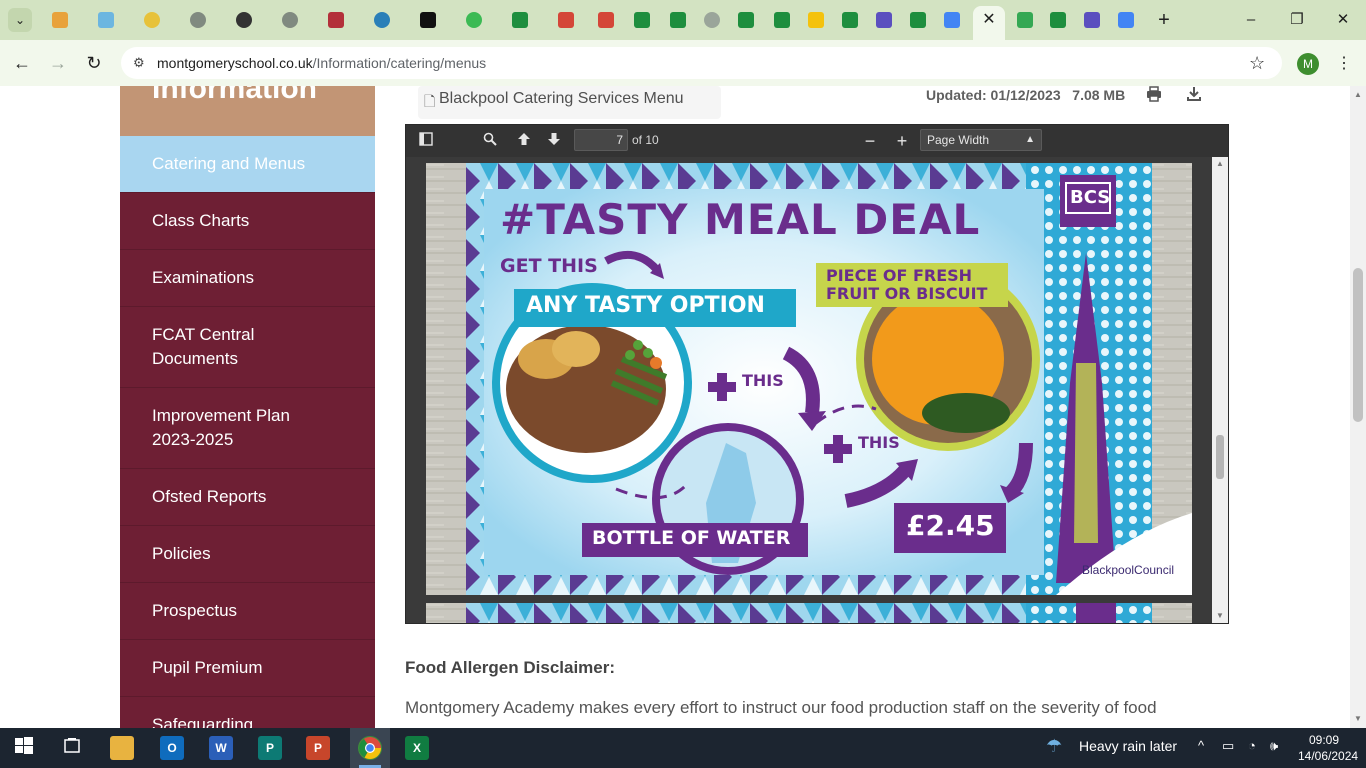  What do you see at coordinates (1220, 390) in the screenshot?
I see `pdf-scrollbar: ▲ ▼` at bounding box center [1220, 390].